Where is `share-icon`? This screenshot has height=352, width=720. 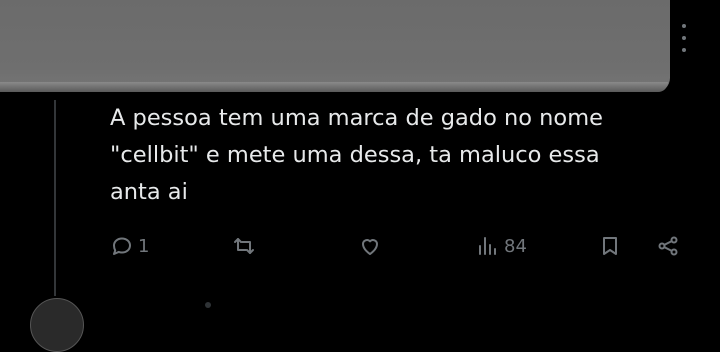
share-icon is located at coordinates (668, 246).